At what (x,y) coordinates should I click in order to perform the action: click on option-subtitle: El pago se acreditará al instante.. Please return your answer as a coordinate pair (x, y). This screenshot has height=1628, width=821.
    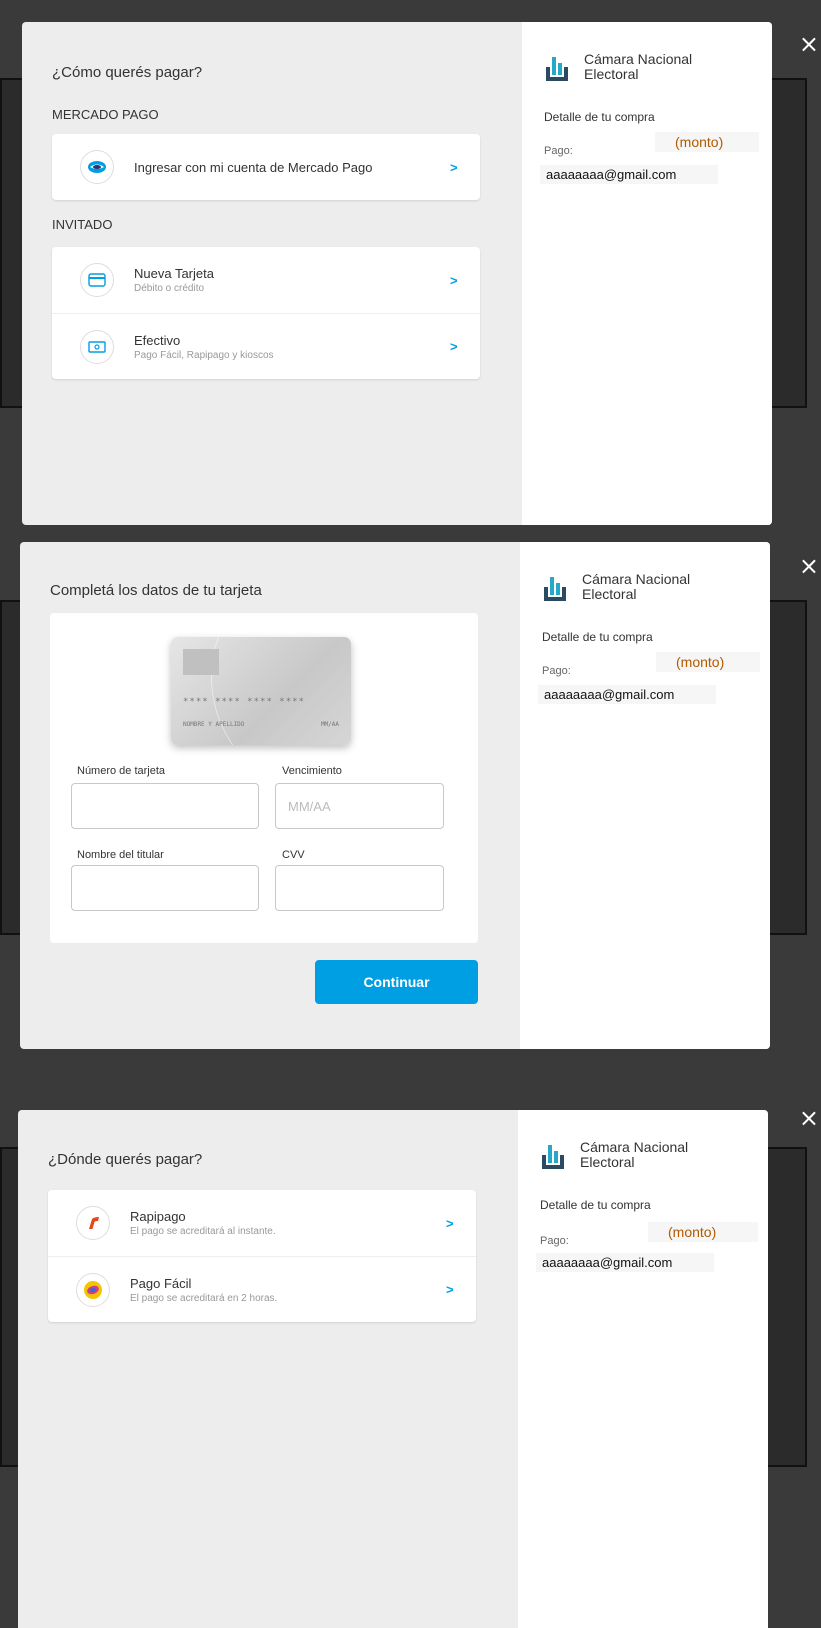
    Looking at the image, I should click on (203, 1231).